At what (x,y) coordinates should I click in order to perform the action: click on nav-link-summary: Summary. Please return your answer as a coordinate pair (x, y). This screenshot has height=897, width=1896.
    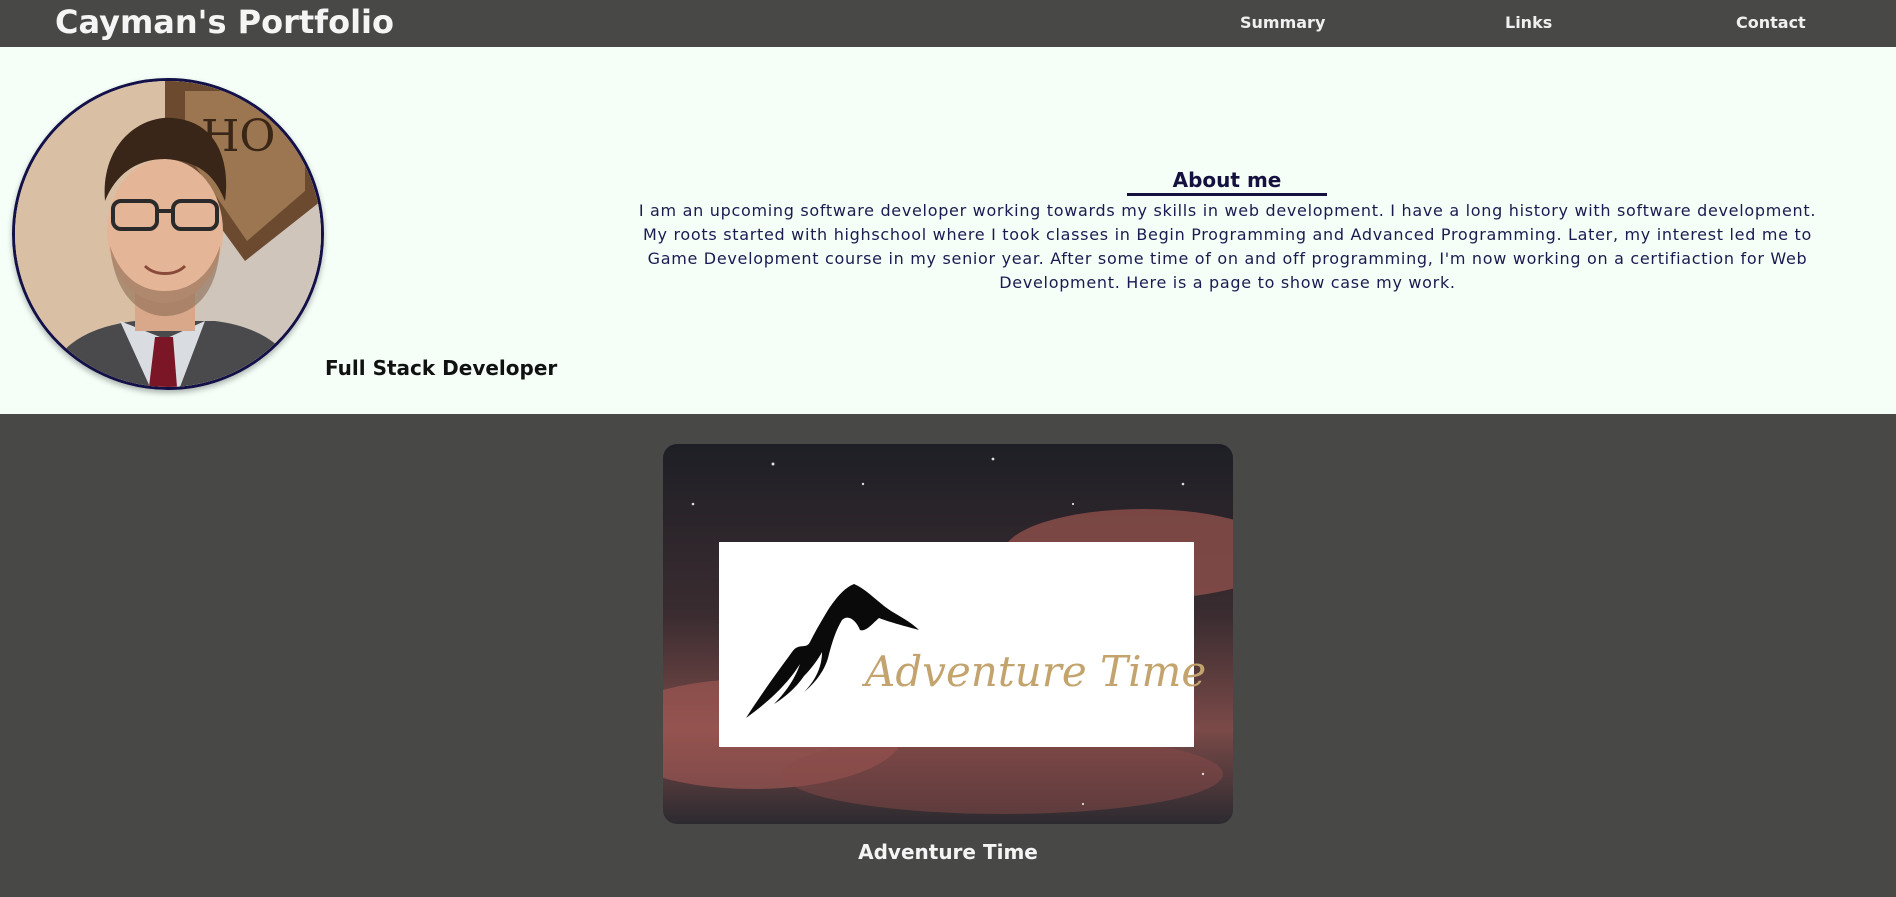
    Looking at the image, I should click on (1282, 23).